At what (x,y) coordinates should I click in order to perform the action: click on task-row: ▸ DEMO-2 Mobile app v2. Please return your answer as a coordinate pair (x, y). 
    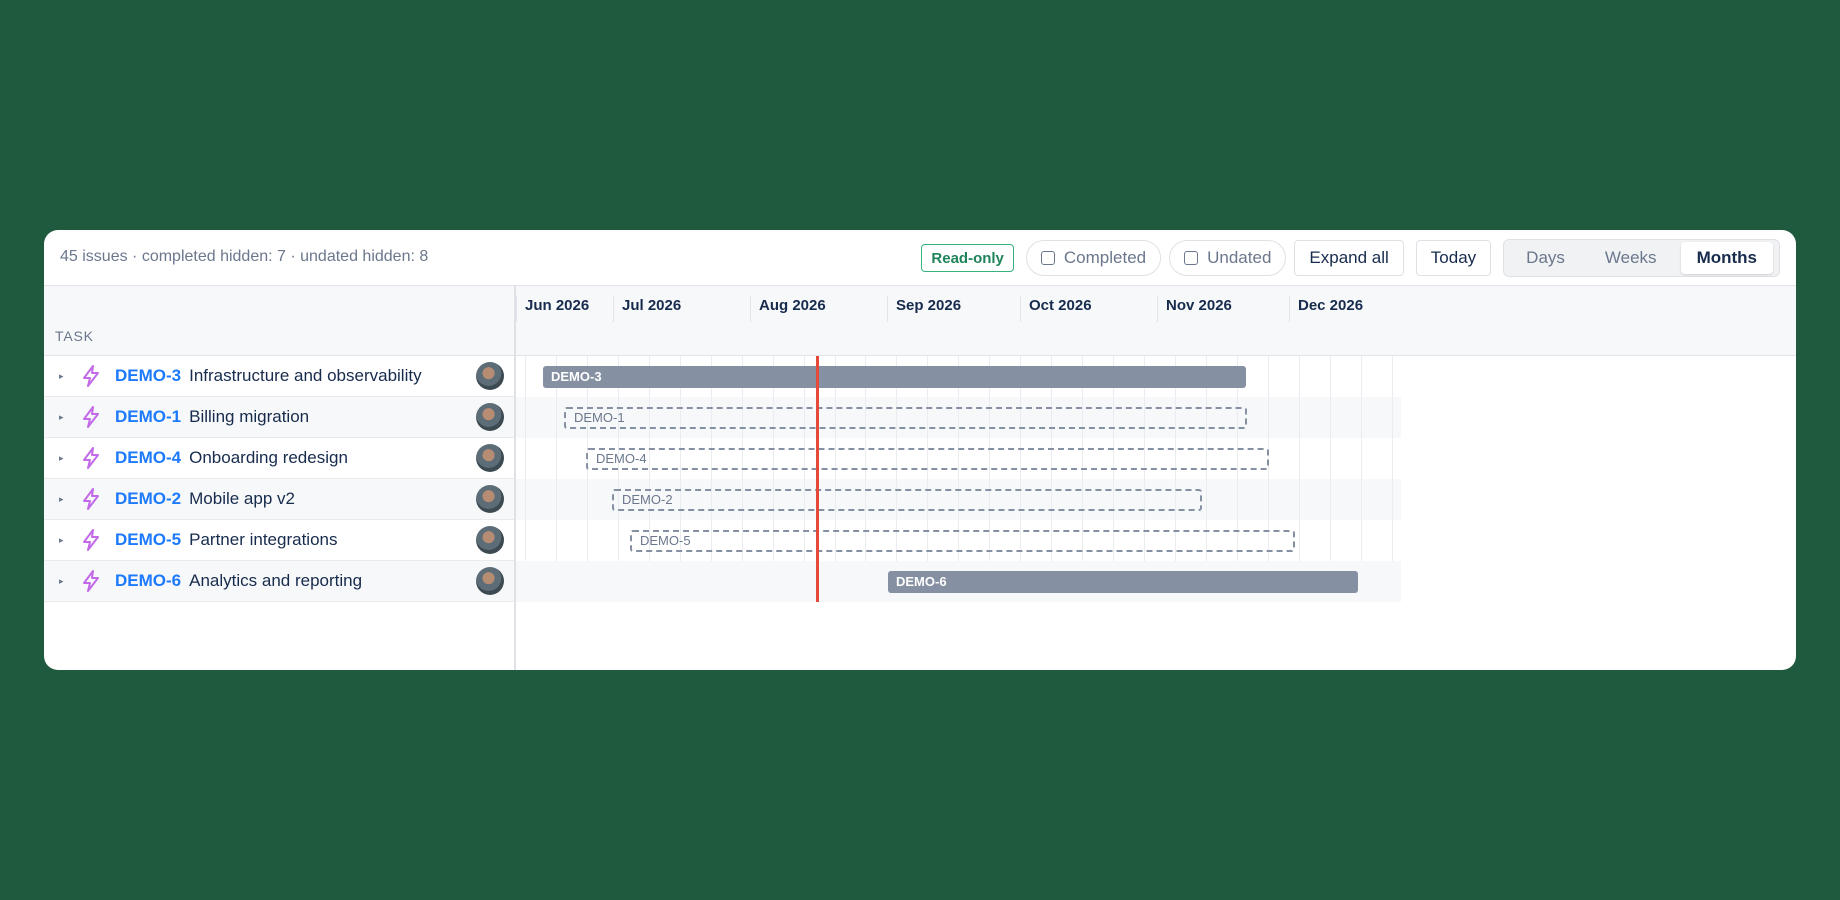
    Looking at the image, I should click on (279, 499).